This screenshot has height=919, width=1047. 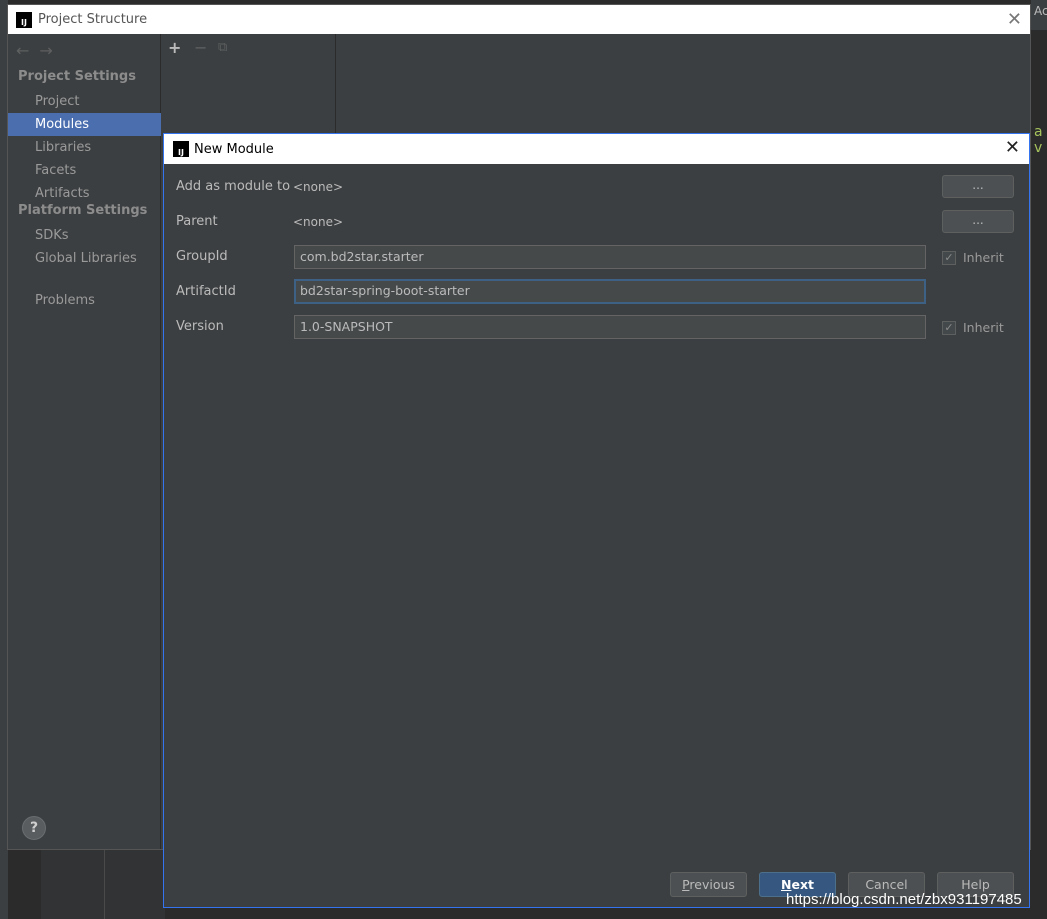 What do you see at coordinates (802, 884) in the screenshot?
I see `next-label: ext` at bounding box center [802, 884].